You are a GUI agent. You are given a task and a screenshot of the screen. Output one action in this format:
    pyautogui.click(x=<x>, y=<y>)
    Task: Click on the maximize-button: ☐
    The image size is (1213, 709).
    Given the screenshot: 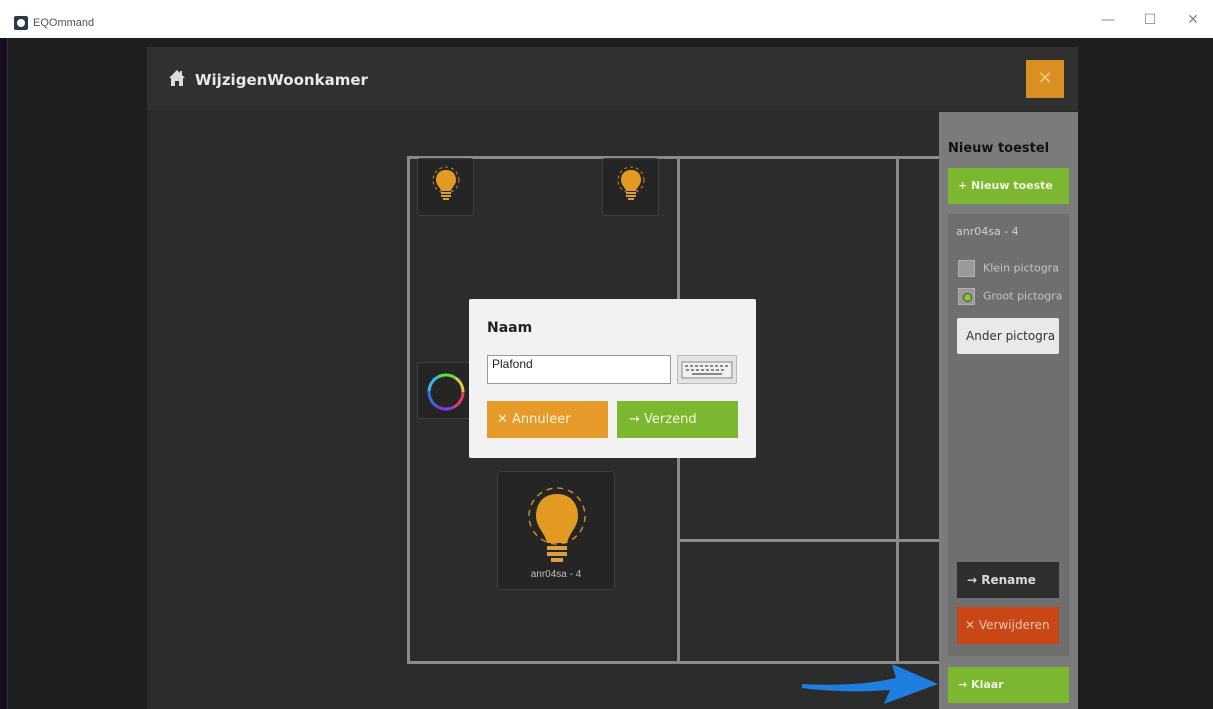 What is the action you would take?
    pyautogui.click(x=1150, y=20)
    